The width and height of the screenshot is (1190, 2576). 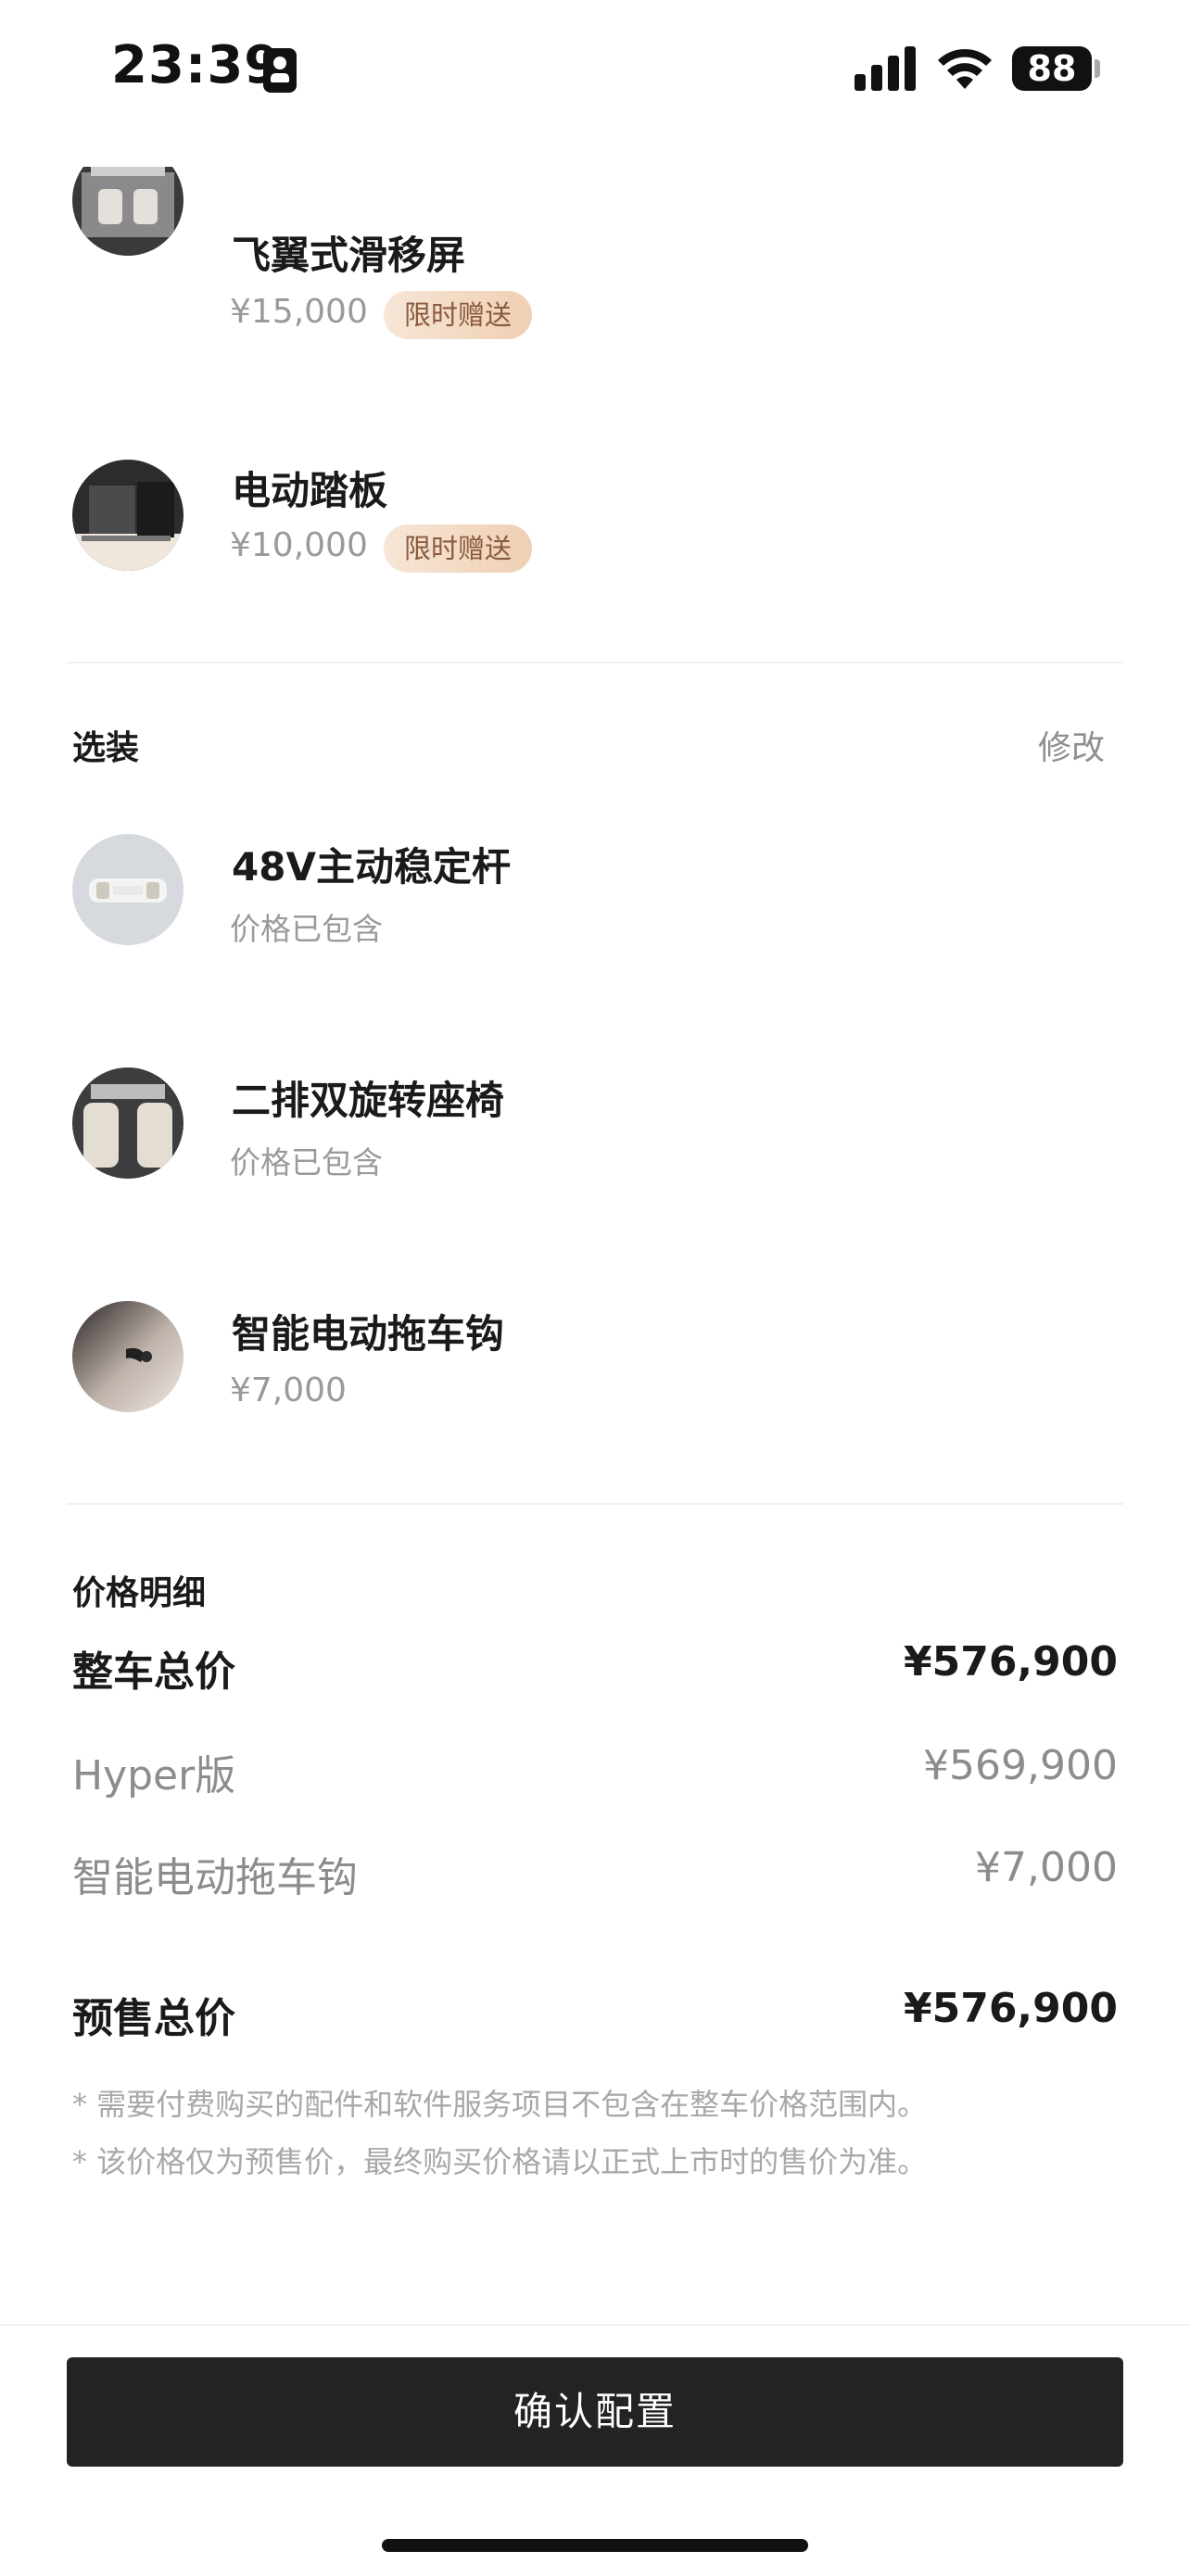 I want to click on package-1-thumbnail, so click(x=128, y=211).